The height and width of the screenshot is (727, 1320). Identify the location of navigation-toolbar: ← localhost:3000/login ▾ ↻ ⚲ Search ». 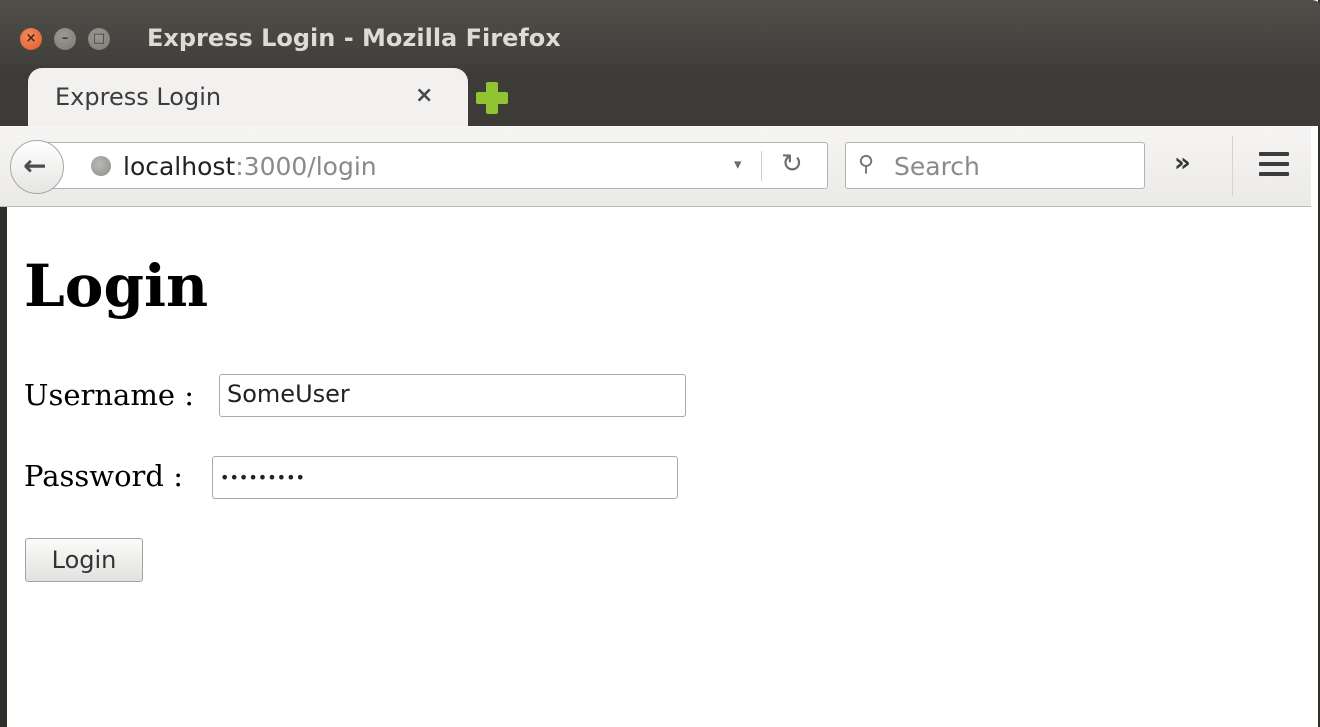
(655, 166).